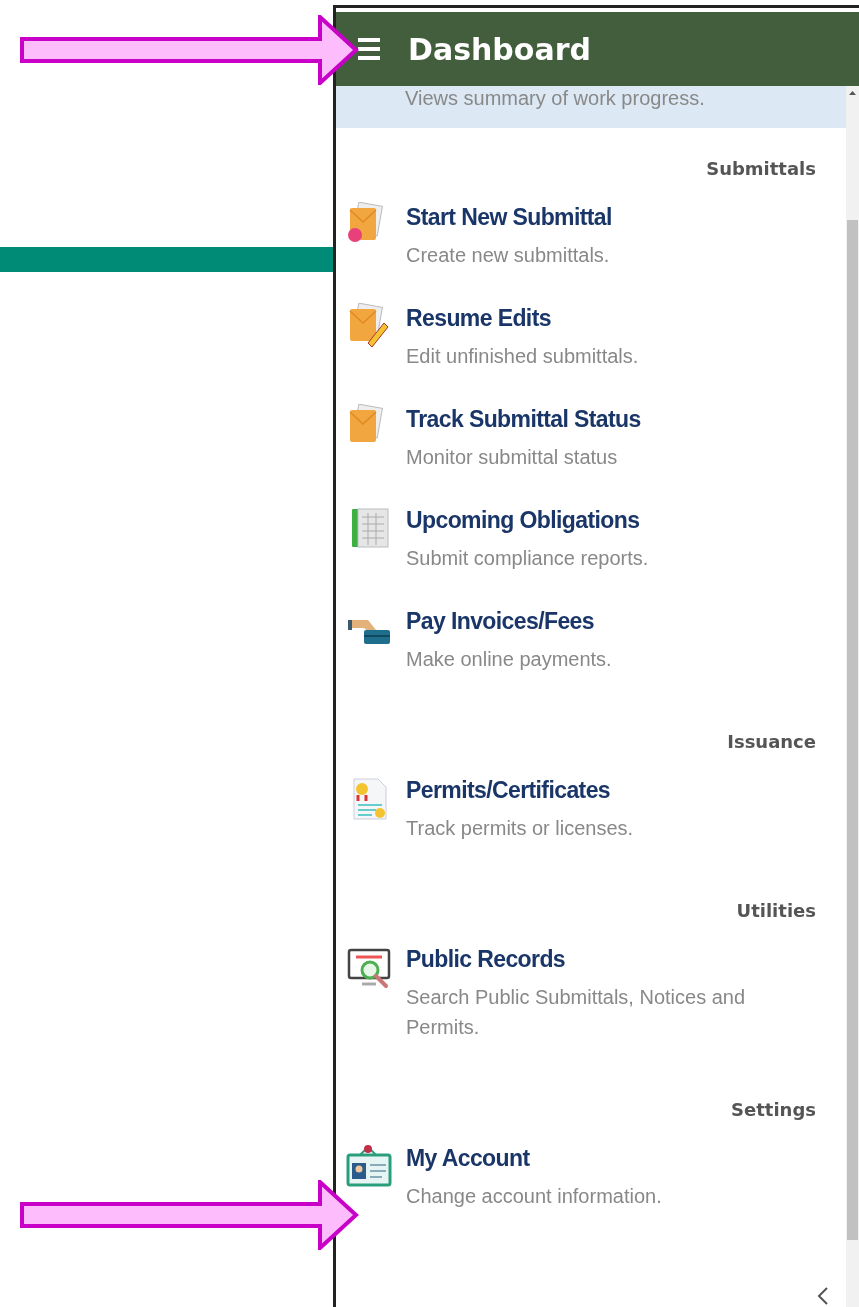 The width and height of the screenshot is (859, 1307). What do you see at coordinates (500, 621) in the screenshot?
I see `menu-item-title: Pay Invoices/Fees` at bounding box center [500, 621].